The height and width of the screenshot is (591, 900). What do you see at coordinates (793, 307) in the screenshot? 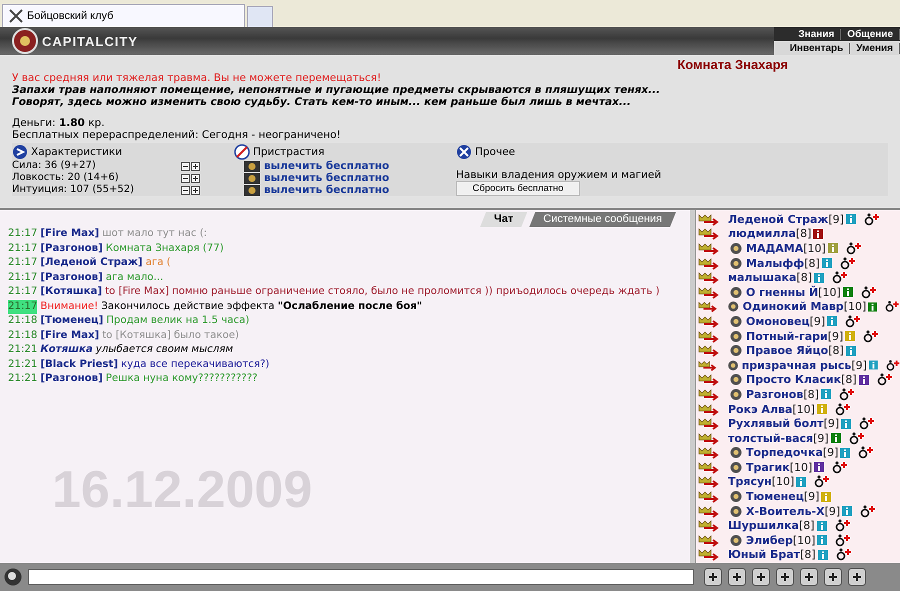
I see `user-name: Одинокий Мавр` at bounding box center [793, 307].